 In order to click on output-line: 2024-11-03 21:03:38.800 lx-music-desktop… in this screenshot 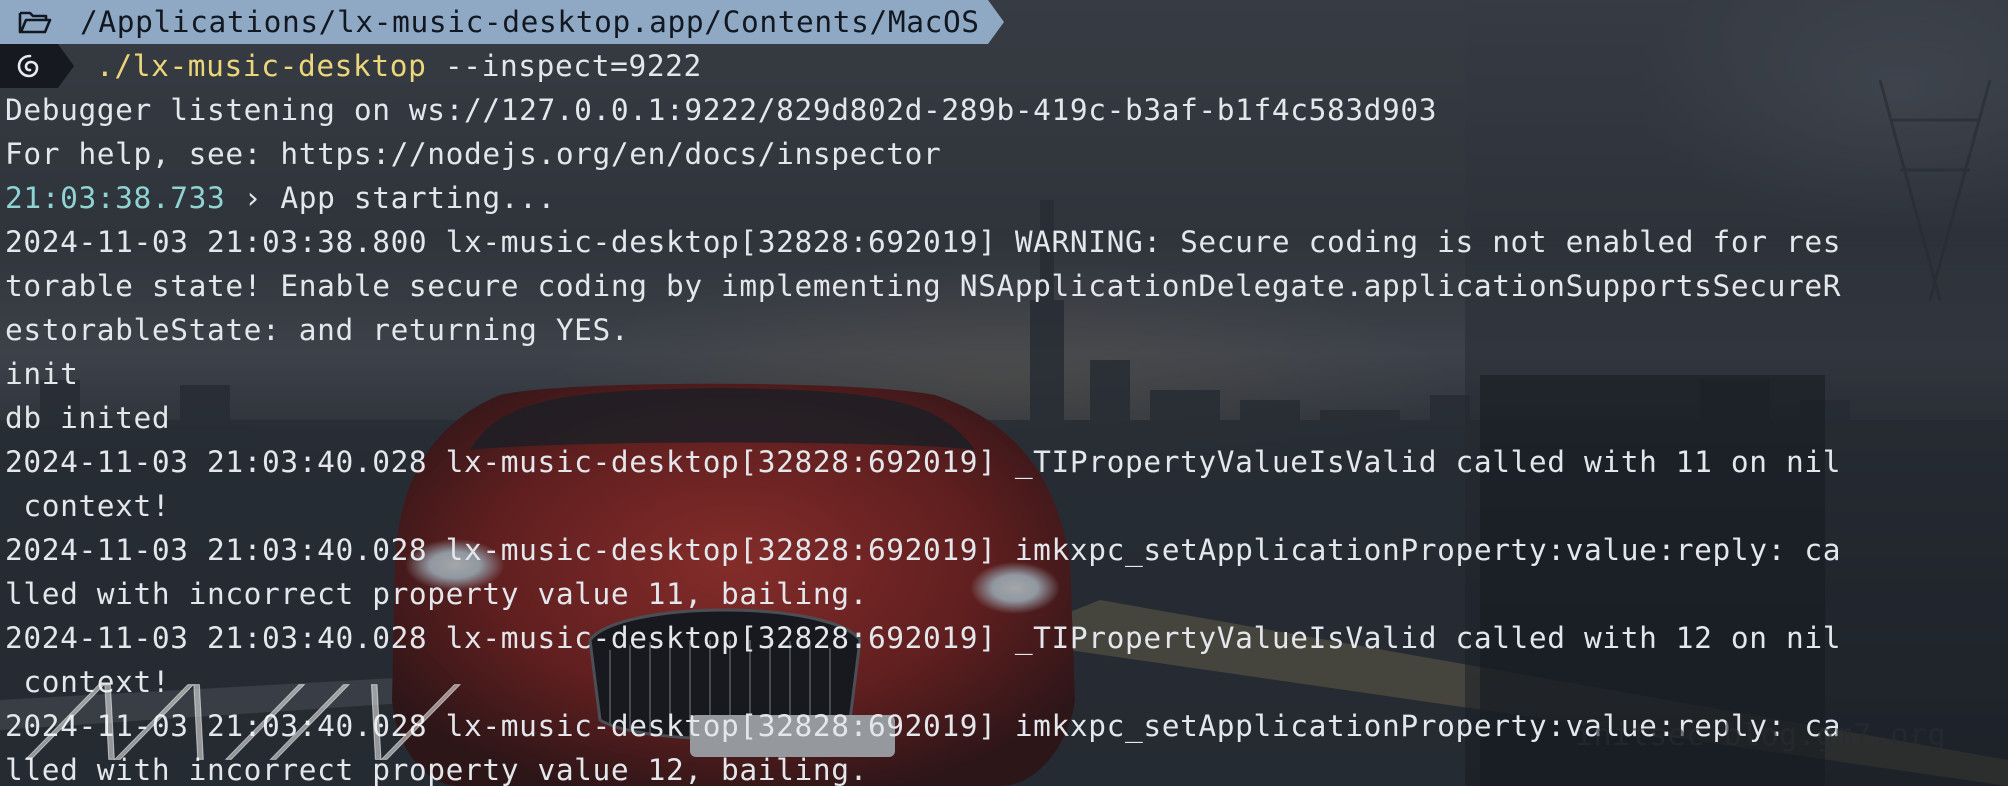, I will do `click(923, 242)`.